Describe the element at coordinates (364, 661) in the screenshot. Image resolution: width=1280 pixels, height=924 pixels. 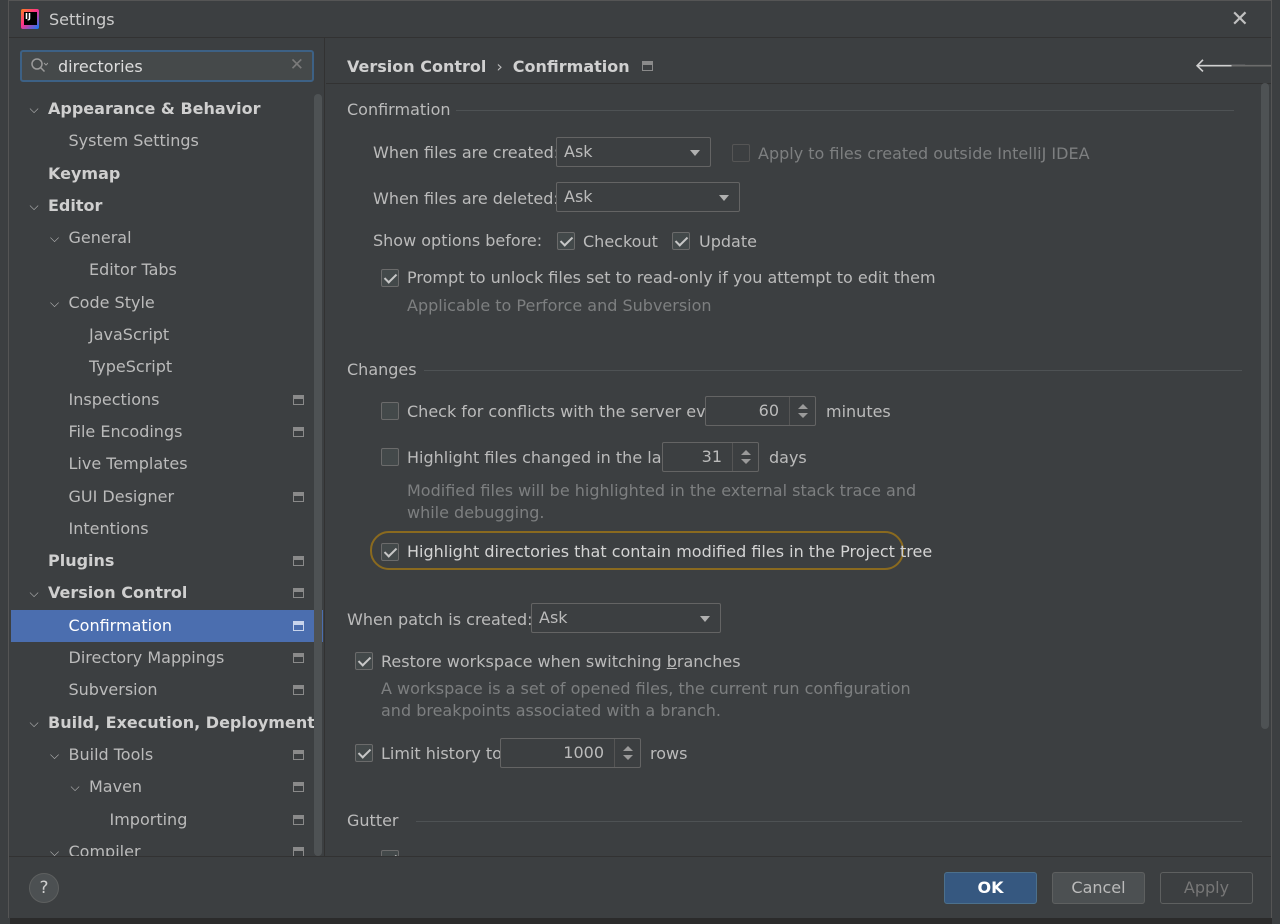
I see `restore-workspace-checkbox` at that location.